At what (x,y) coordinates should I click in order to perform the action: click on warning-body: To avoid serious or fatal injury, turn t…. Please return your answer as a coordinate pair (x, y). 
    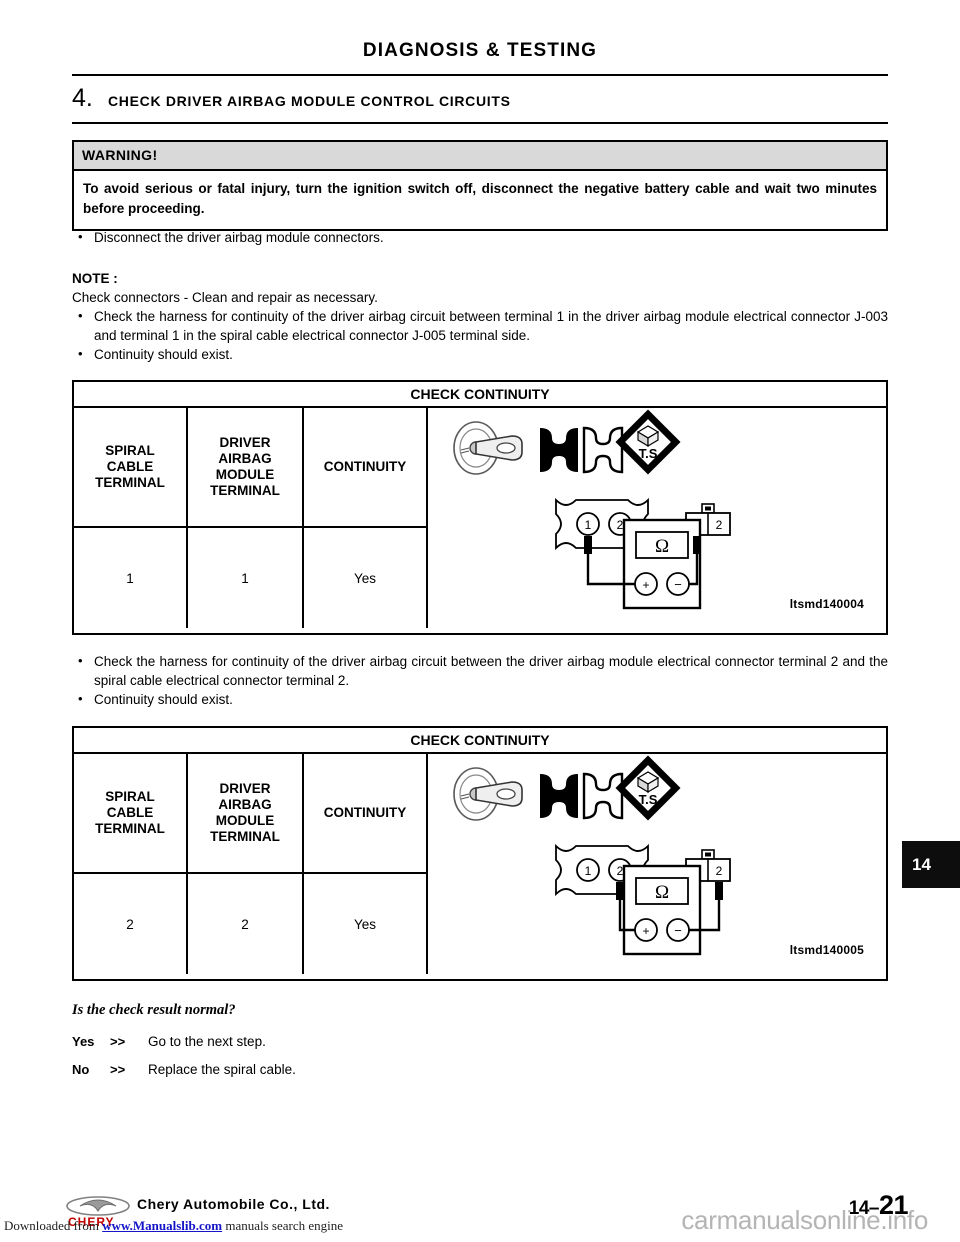
    Looking at the image, I should click on (480, 198).